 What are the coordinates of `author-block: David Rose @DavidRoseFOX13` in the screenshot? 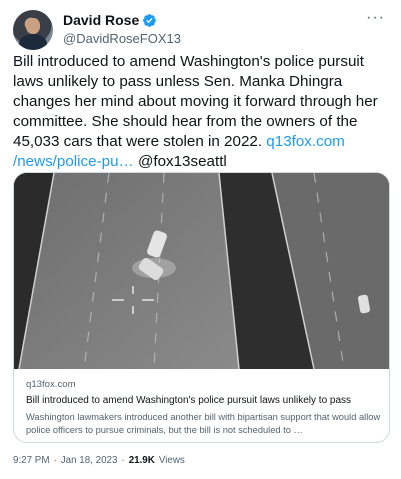 It's located at (122, 29).